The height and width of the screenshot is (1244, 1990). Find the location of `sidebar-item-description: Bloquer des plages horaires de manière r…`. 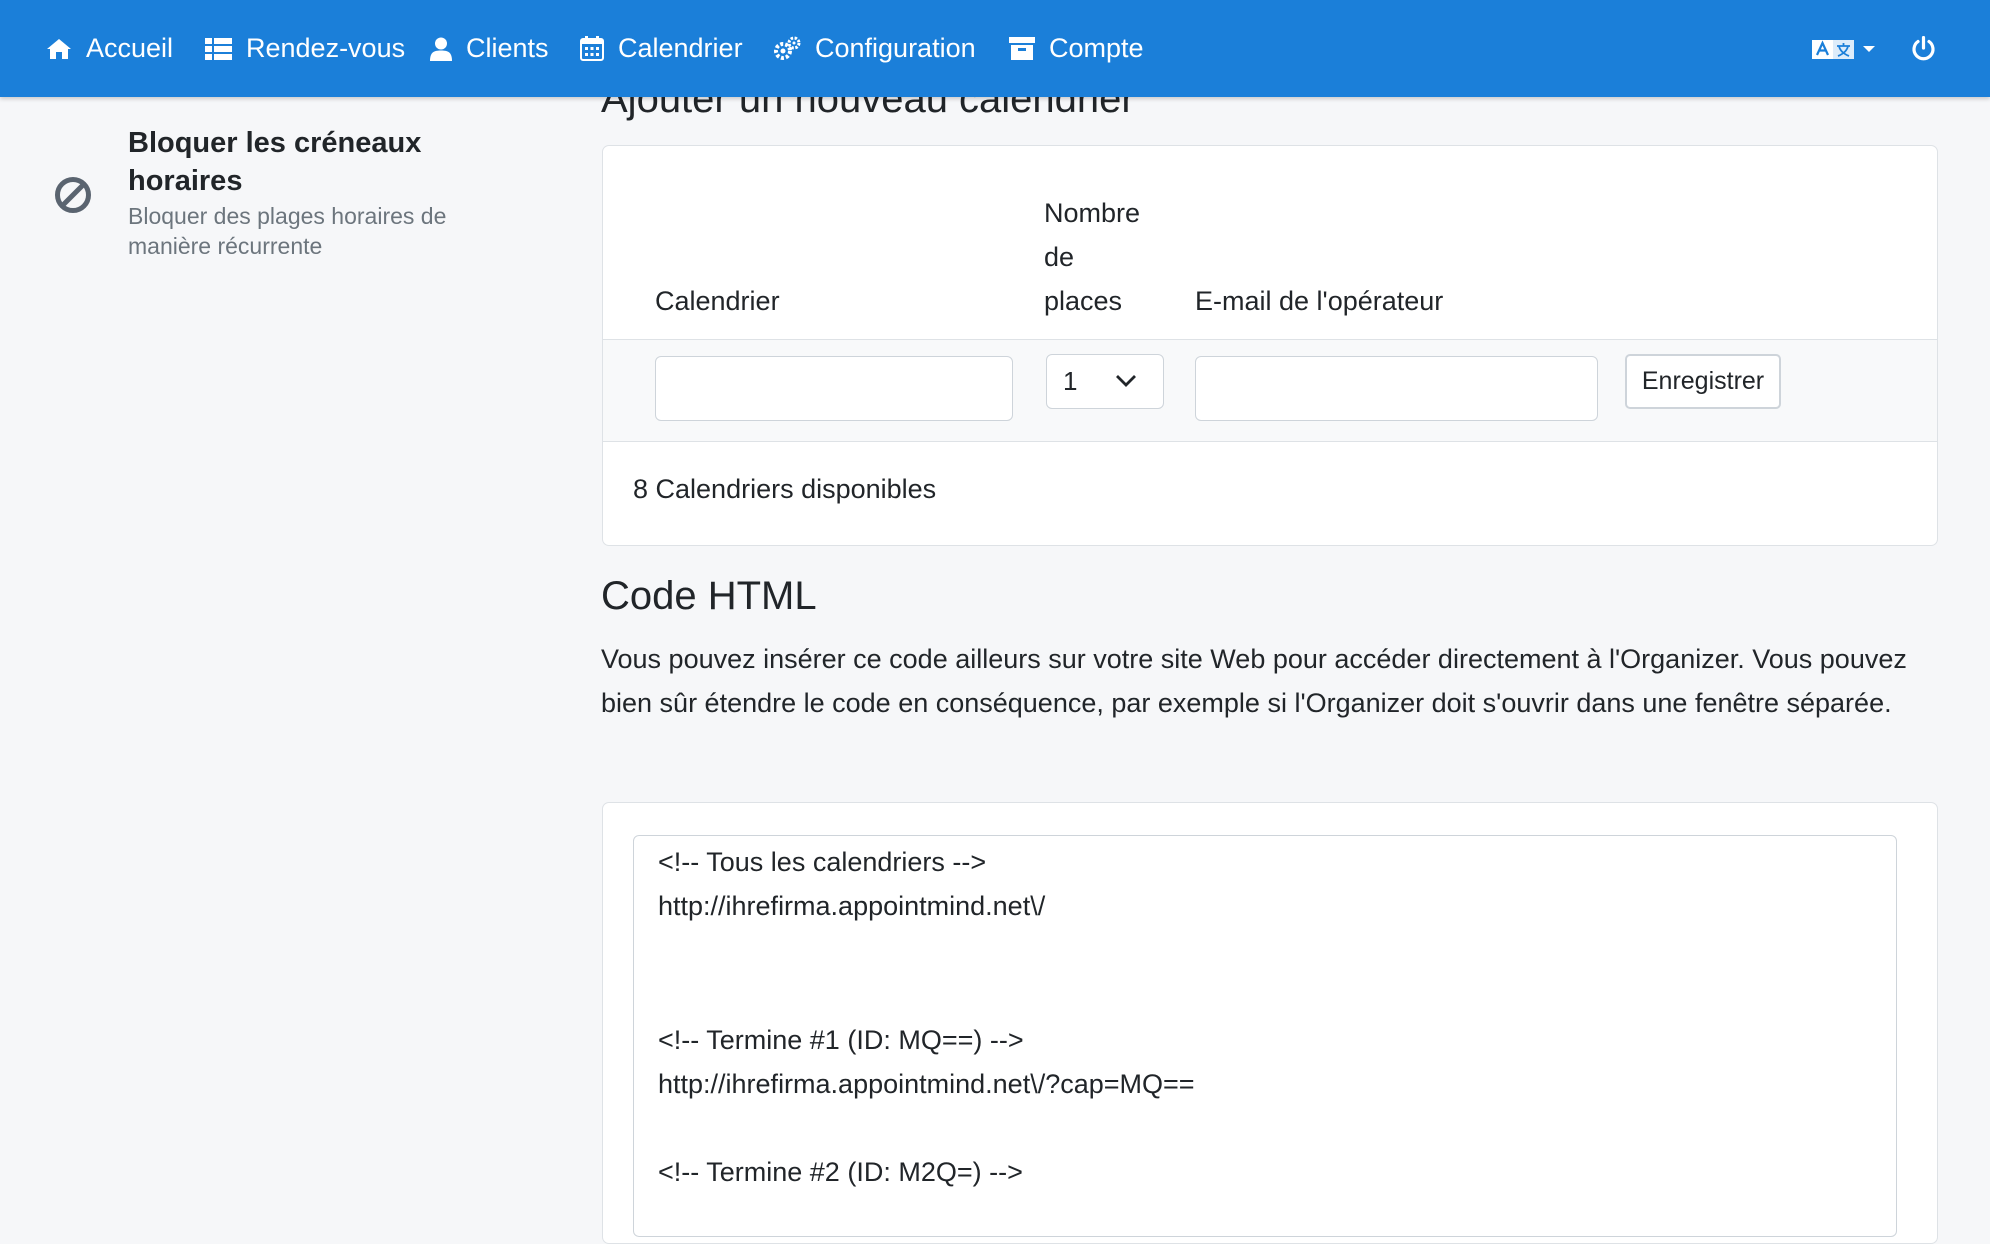

sidebar-item-description: Bloquer des plages horaires de manière r… is located at coordinates (287, 231).